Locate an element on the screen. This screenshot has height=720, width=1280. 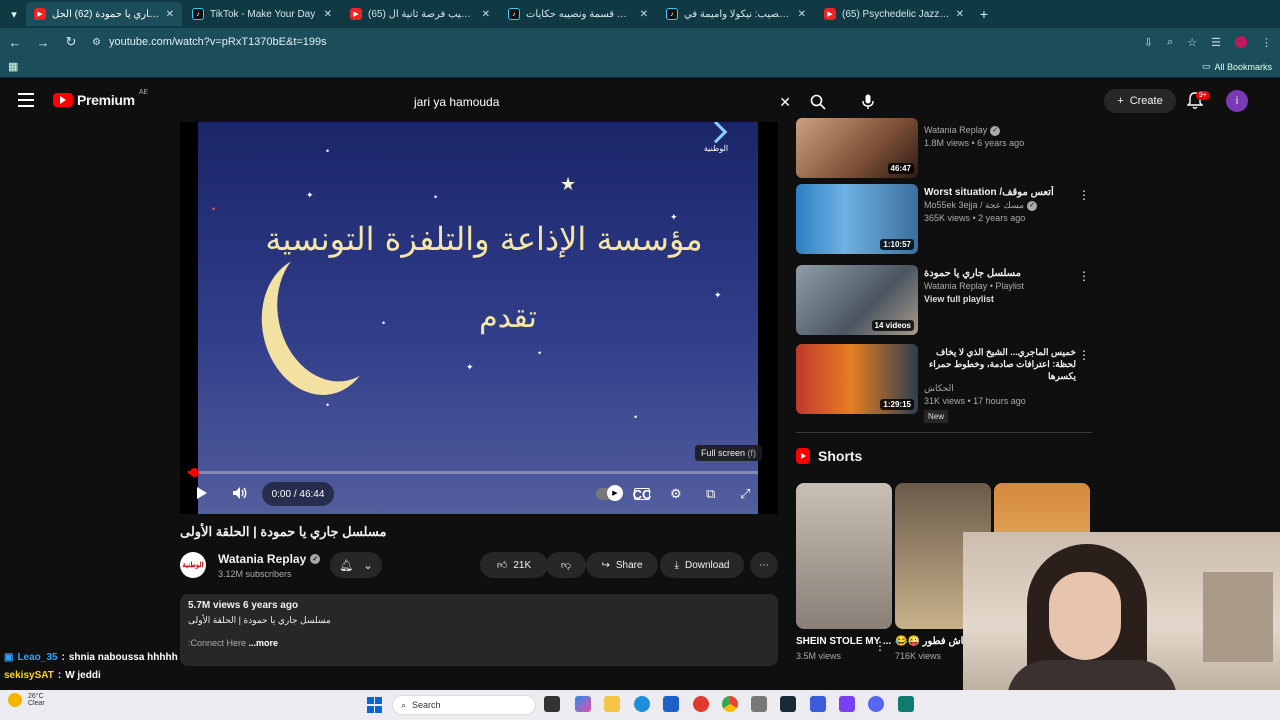
show-more-link: ...more is located at coordinates (264, 643).